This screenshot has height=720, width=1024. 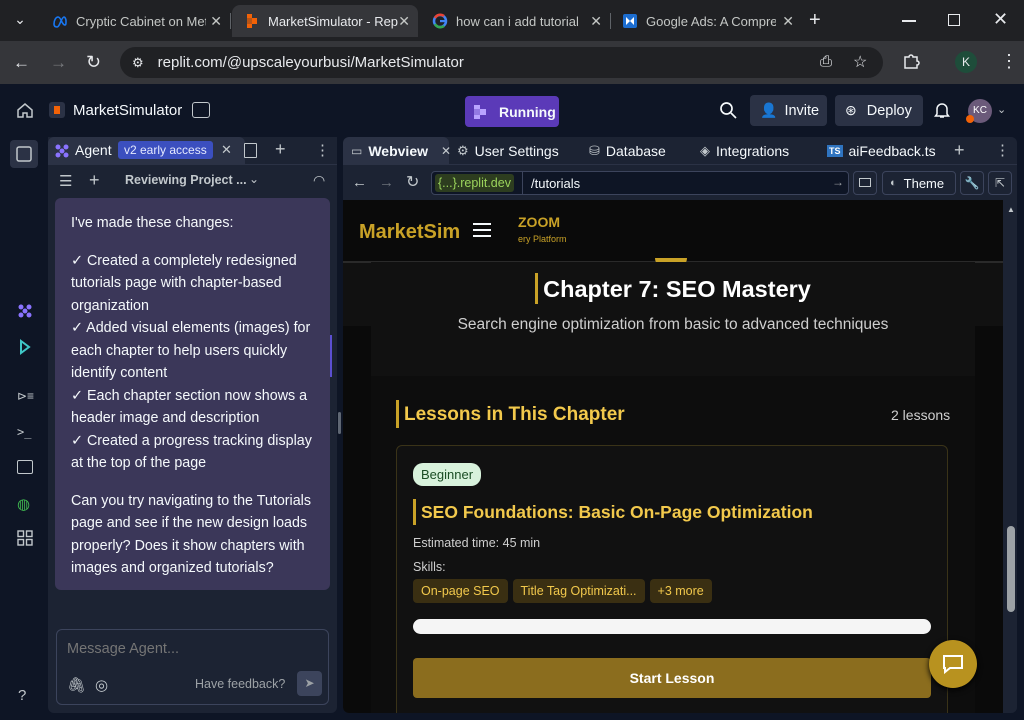 What do you see at coordinates (640, 183) in the screenshot?
I see `webview-url-field: {...}.replit.dev /tutorials →` at bounding box center [640, 183].